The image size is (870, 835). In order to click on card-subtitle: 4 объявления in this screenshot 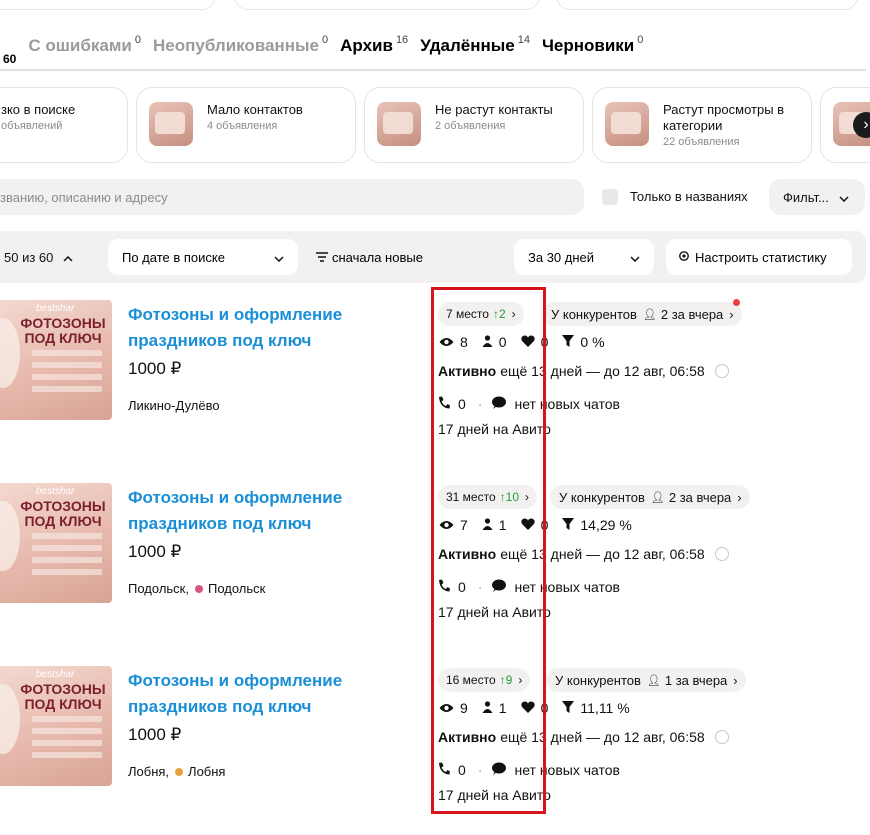, I will do `click(242, 126)`.